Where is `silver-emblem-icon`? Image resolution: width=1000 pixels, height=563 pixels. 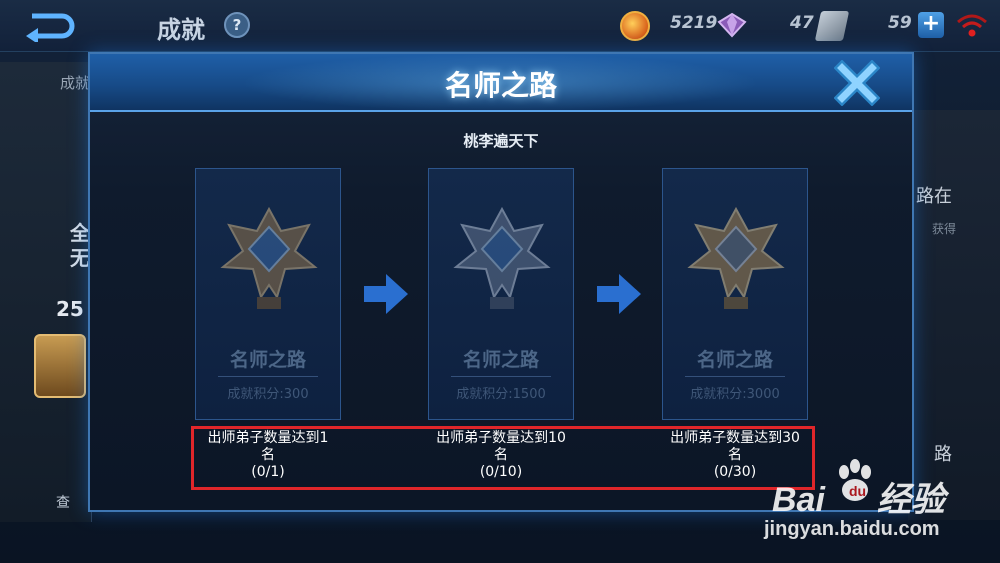 silver-emblem-icon is located at coordinates (502, 257).